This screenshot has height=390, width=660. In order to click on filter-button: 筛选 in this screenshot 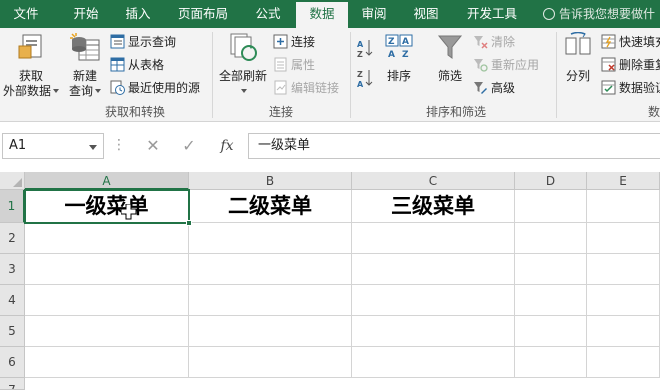, I will do `click(450, 58)`.